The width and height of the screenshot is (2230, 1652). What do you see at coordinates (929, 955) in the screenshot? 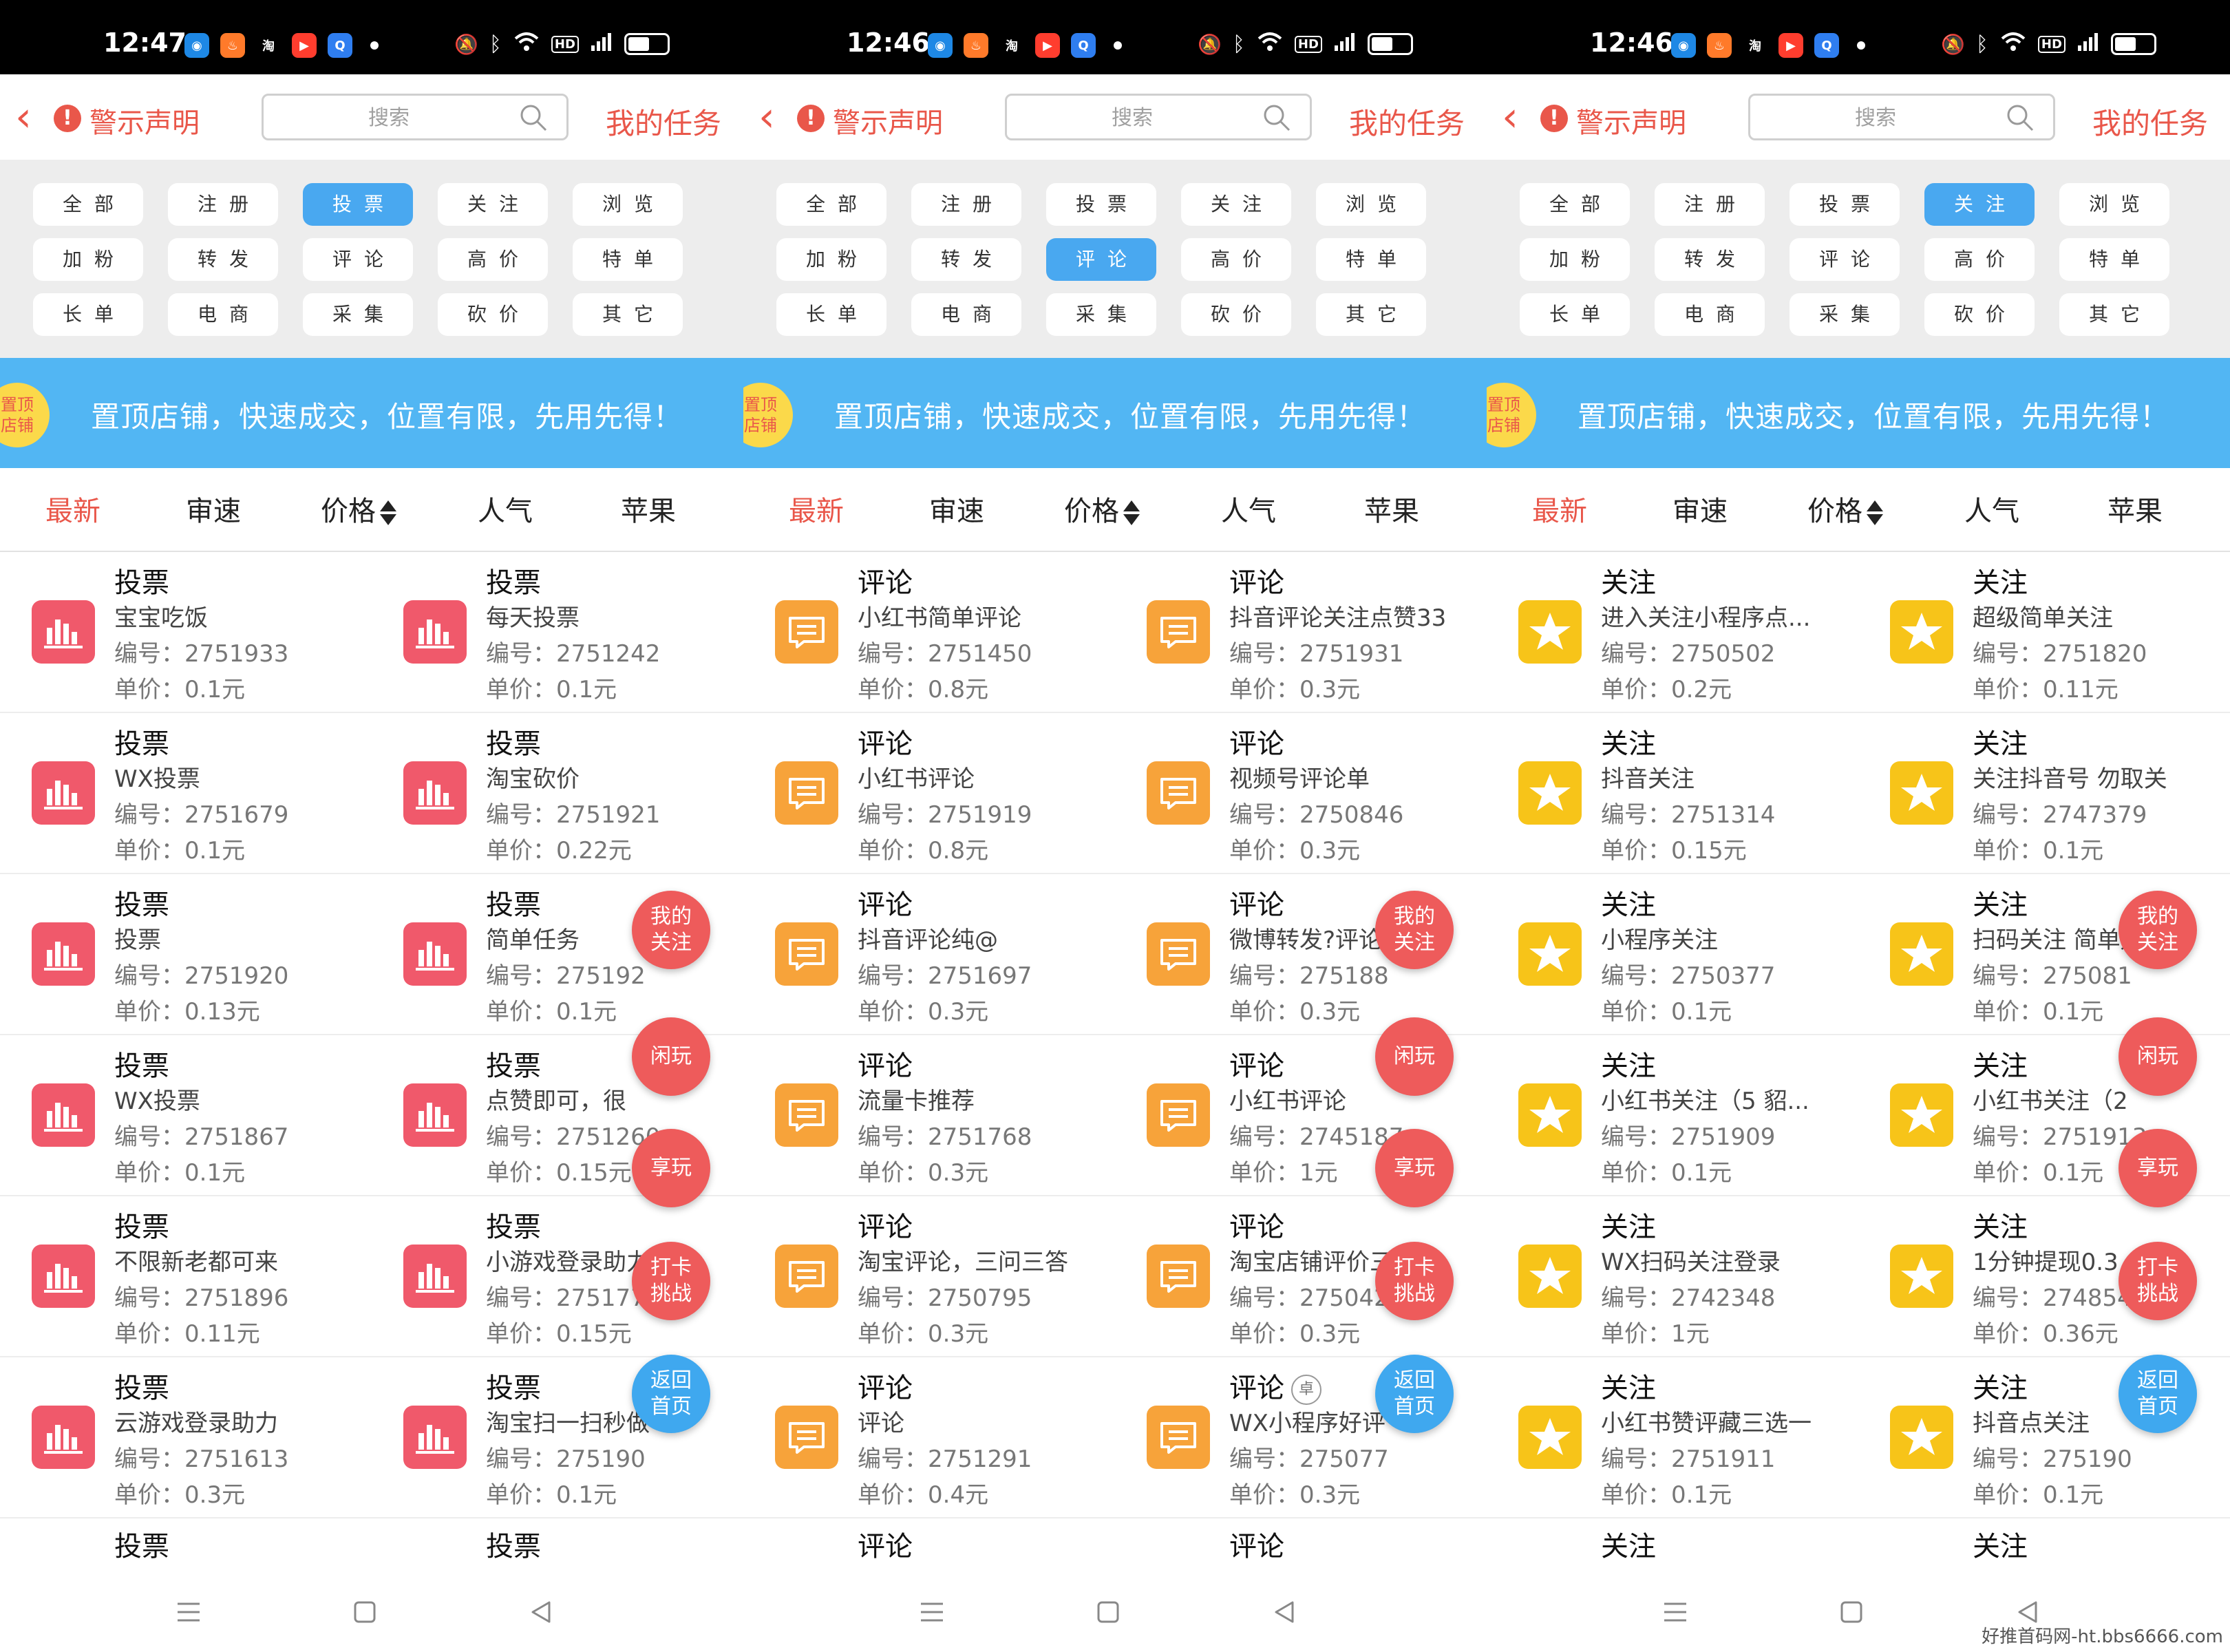
I see `task-card: 评论 抖音评论纯@ 编号：2751697 单价：0.3元` at bounding box center [929, 955].